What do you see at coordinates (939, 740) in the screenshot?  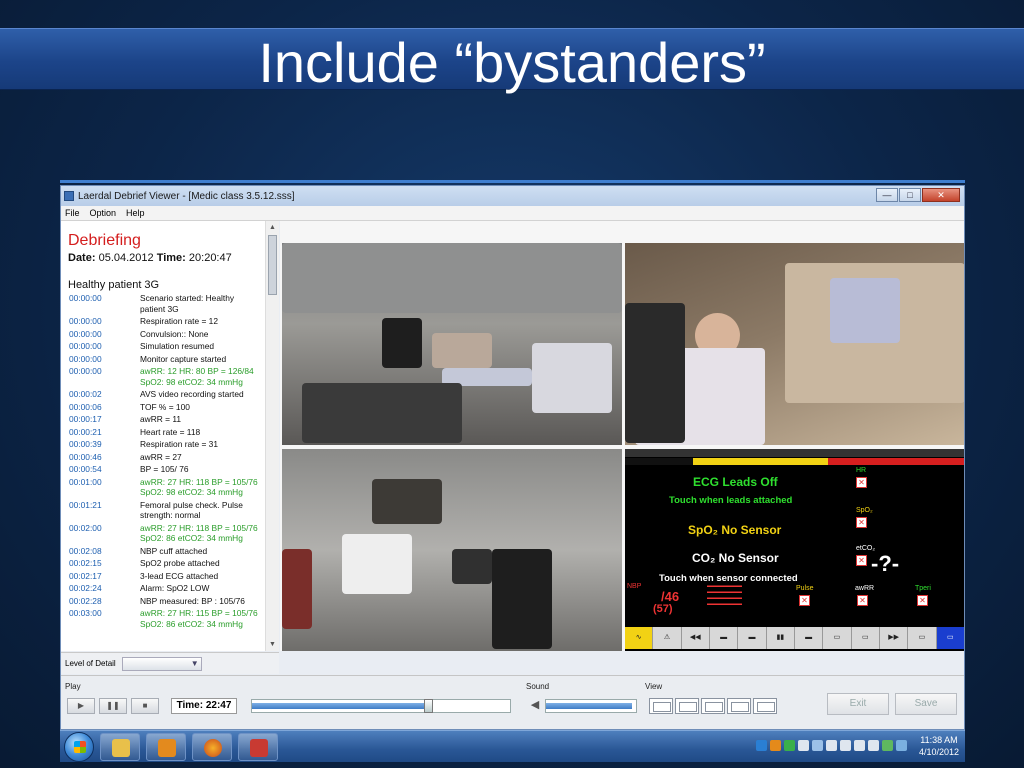 I see `clock-time: 11:38 AM` at bounding box center [939, 740].